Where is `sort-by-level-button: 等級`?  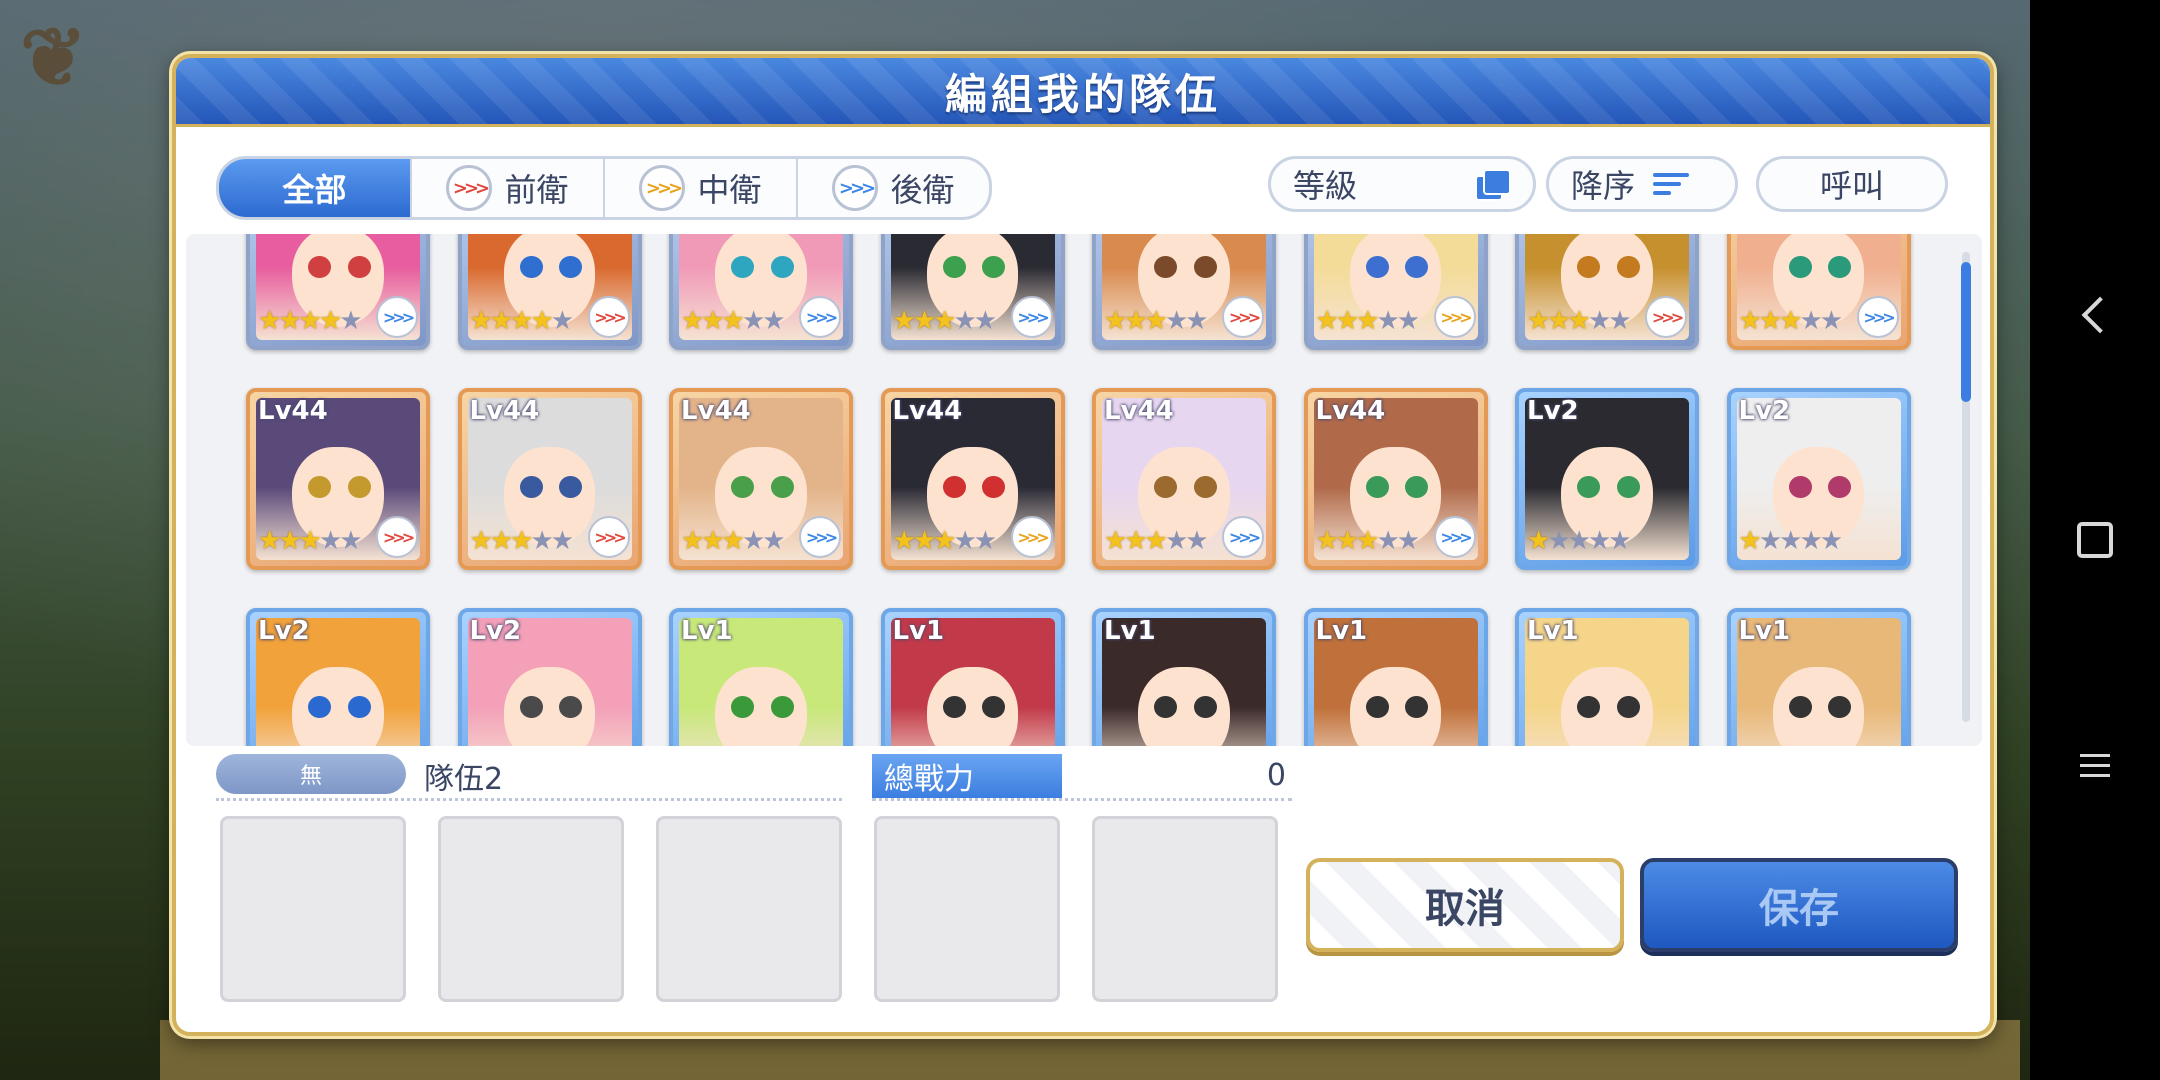 sort-by-level-button: 等級 is located at coordinates (1402, 184).